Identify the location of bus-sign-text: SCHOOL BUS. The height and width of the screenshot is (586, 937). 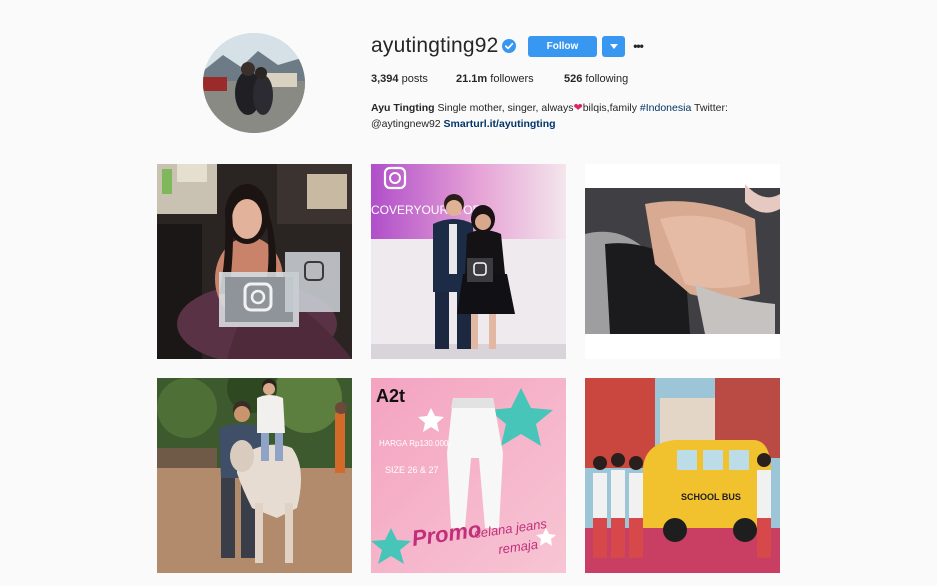
(711, 497).